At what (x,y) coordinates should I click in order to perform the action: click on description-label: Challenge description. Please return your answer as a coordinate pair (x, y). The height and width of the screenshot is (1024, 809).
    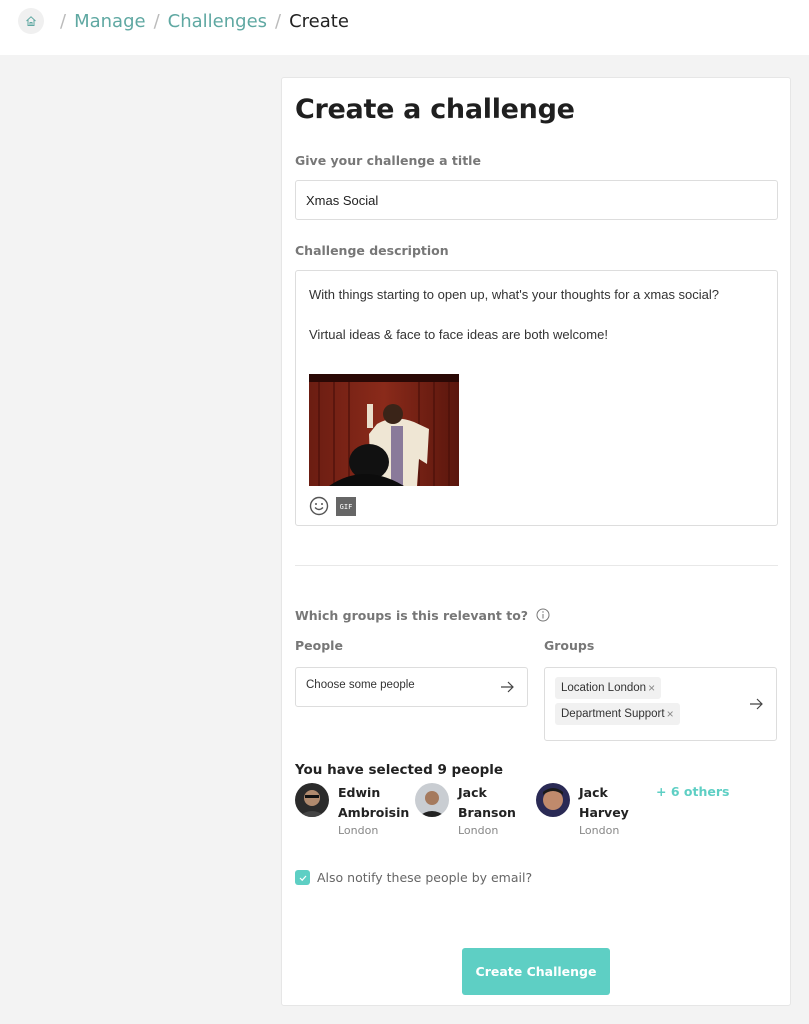
    Looking at the image, I should click on (372, 250).